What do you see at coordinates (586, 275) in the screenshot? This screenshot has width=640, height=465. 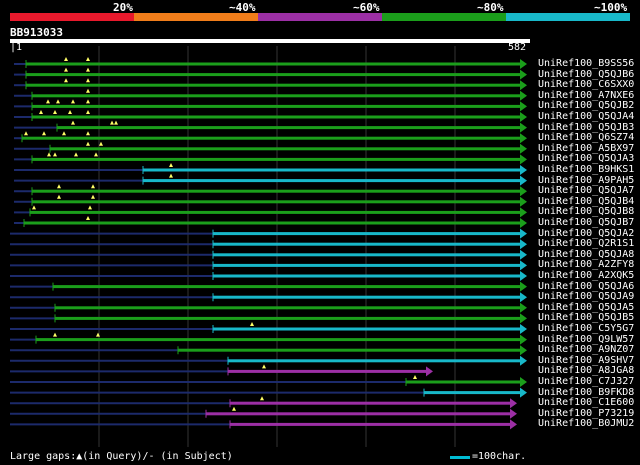 I see `hit-label: UniRef100_A2XQK5` at bounding box center [586, 275].